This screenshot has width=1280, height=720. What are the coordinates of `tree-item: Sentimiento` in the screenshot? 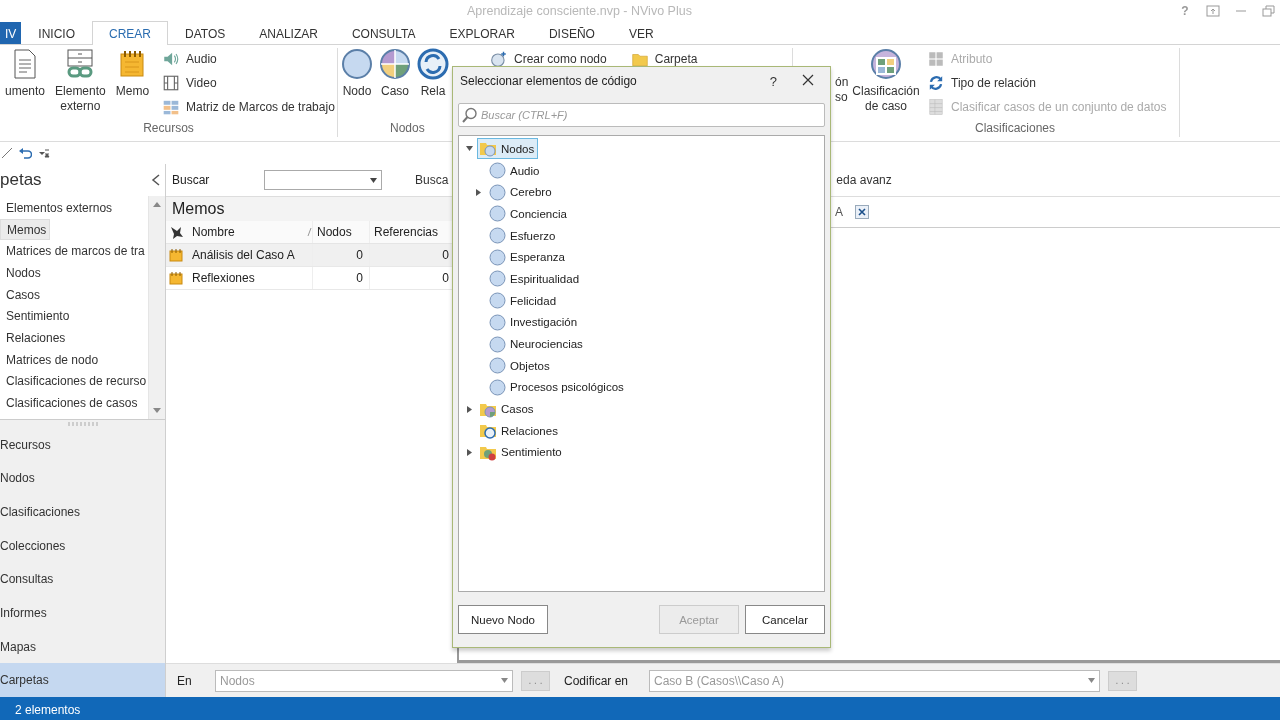 It's located at (521, 452).